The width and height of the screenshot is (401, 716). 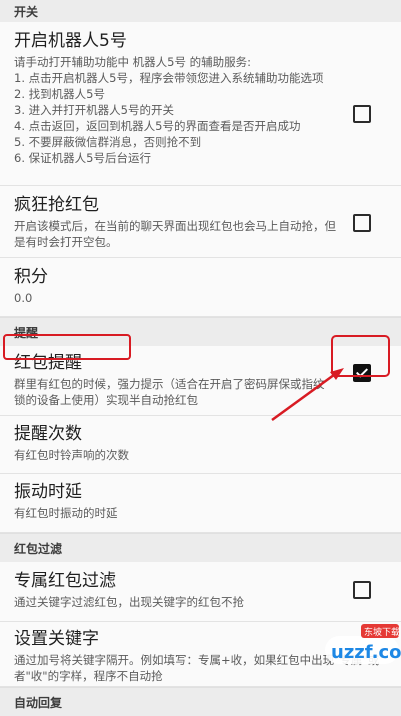 I want to click on watermark-logo: uzzf.com 东坡下载, so click(x=362, y=644).